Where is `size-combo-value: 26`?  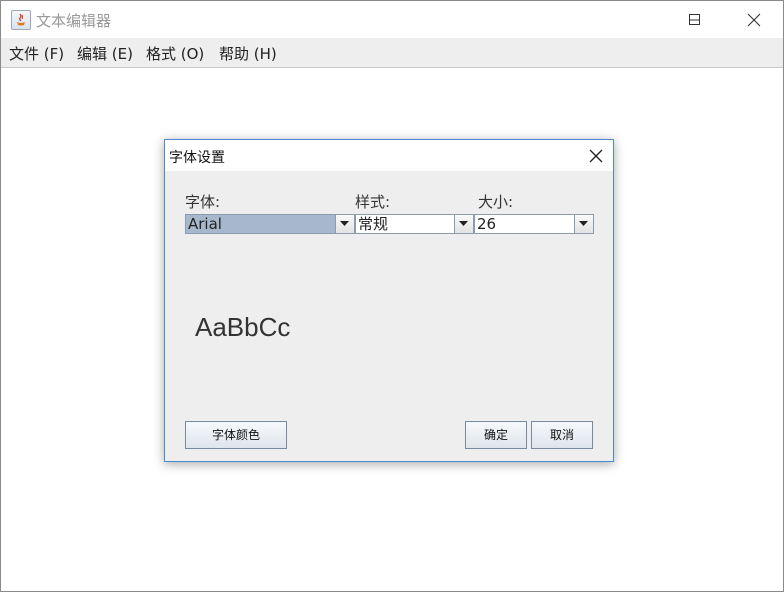 size-combo-value: 26 is located at coordinates (487, 224).